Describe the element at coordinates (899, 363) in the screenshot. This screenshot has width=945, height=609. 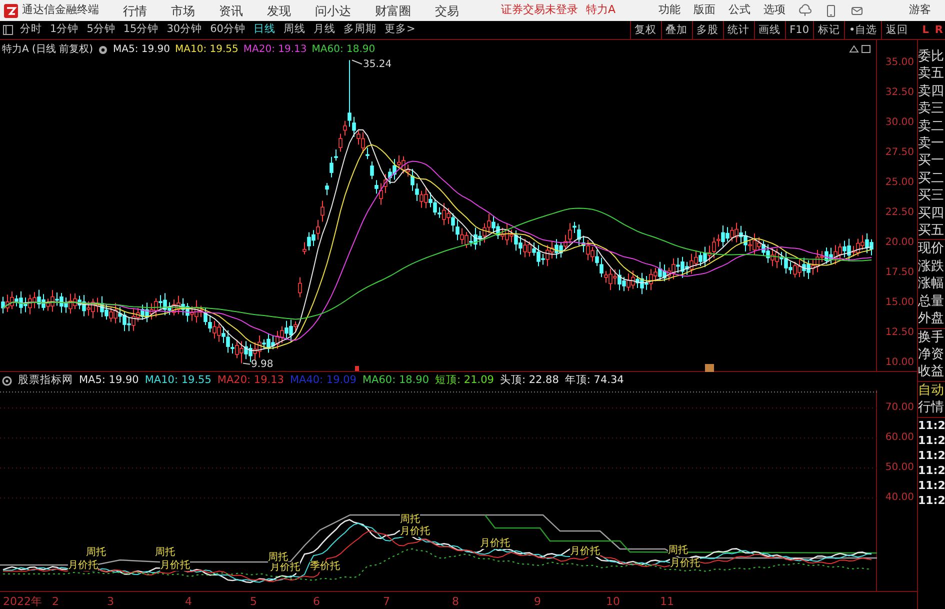
I see `price-axis-label: 10.00` at that location.